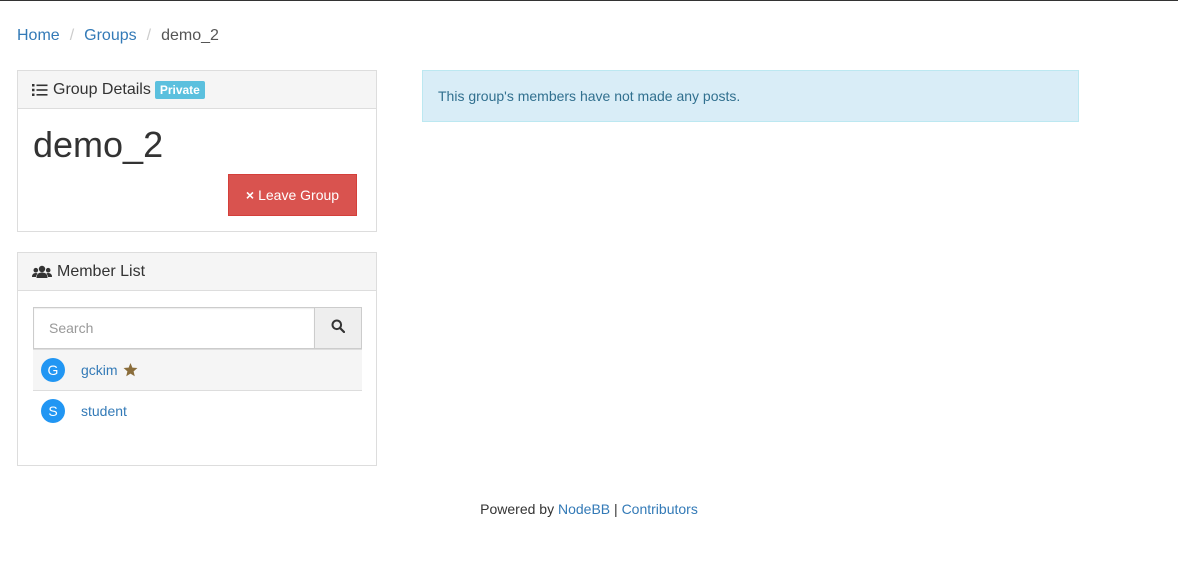 The image size is (1178, 576). I want to click on member-list: G gckim S student, so click(197, 390).